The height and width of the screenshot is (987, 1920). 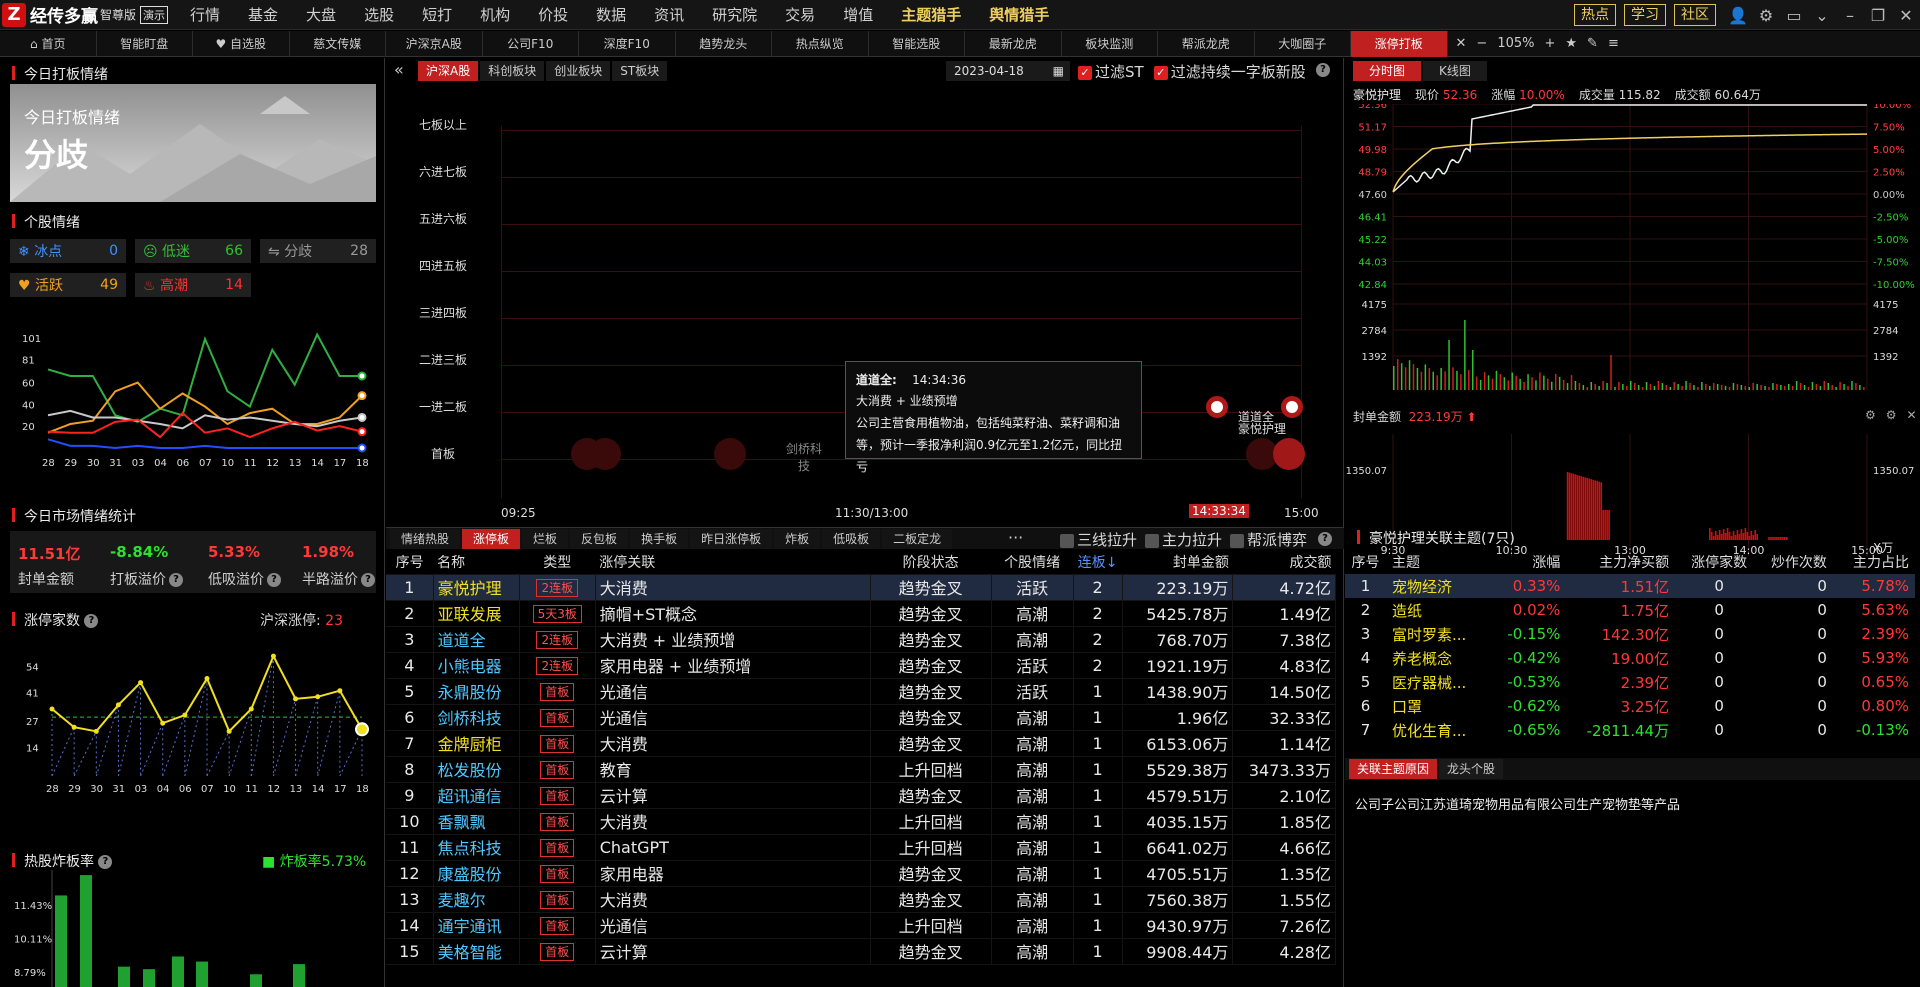 What do you see at coordinates (1303, 44) in the screenshot?
I see `page-tab: 大咖圈子` at bounding box center [1303, 44].